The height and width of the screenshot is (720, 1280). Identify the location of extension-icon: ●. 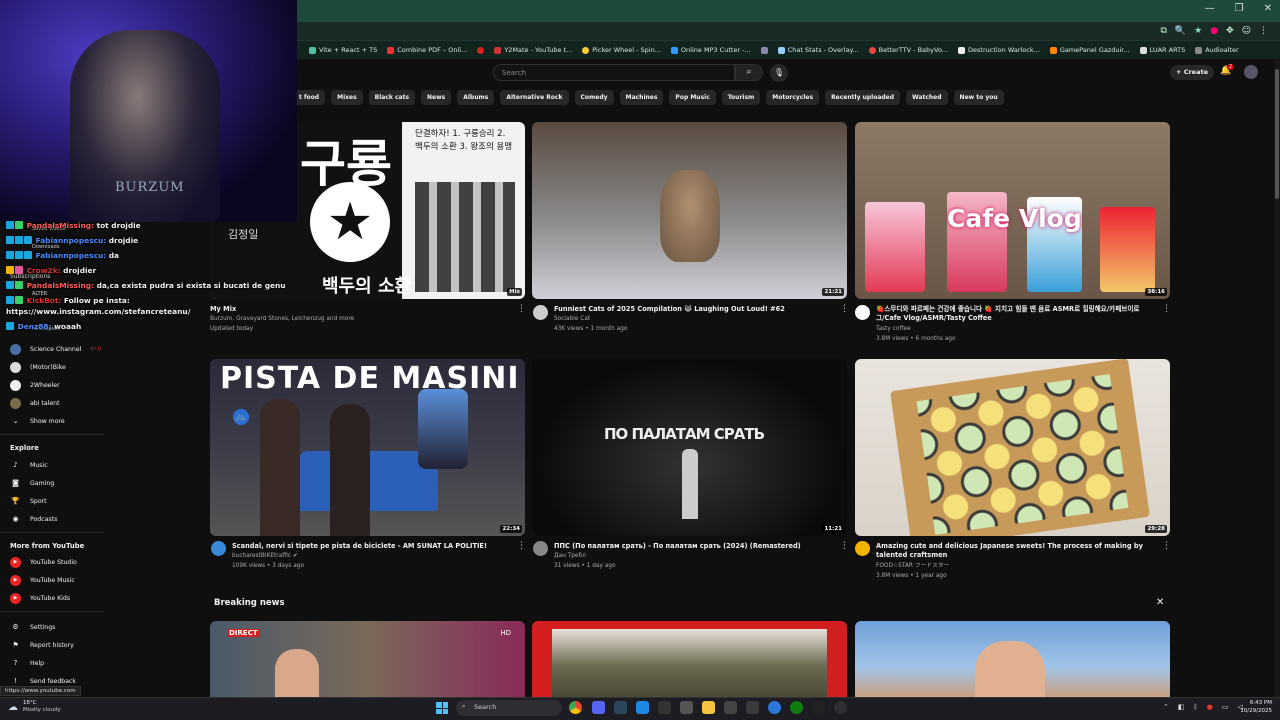
(1214, 31).